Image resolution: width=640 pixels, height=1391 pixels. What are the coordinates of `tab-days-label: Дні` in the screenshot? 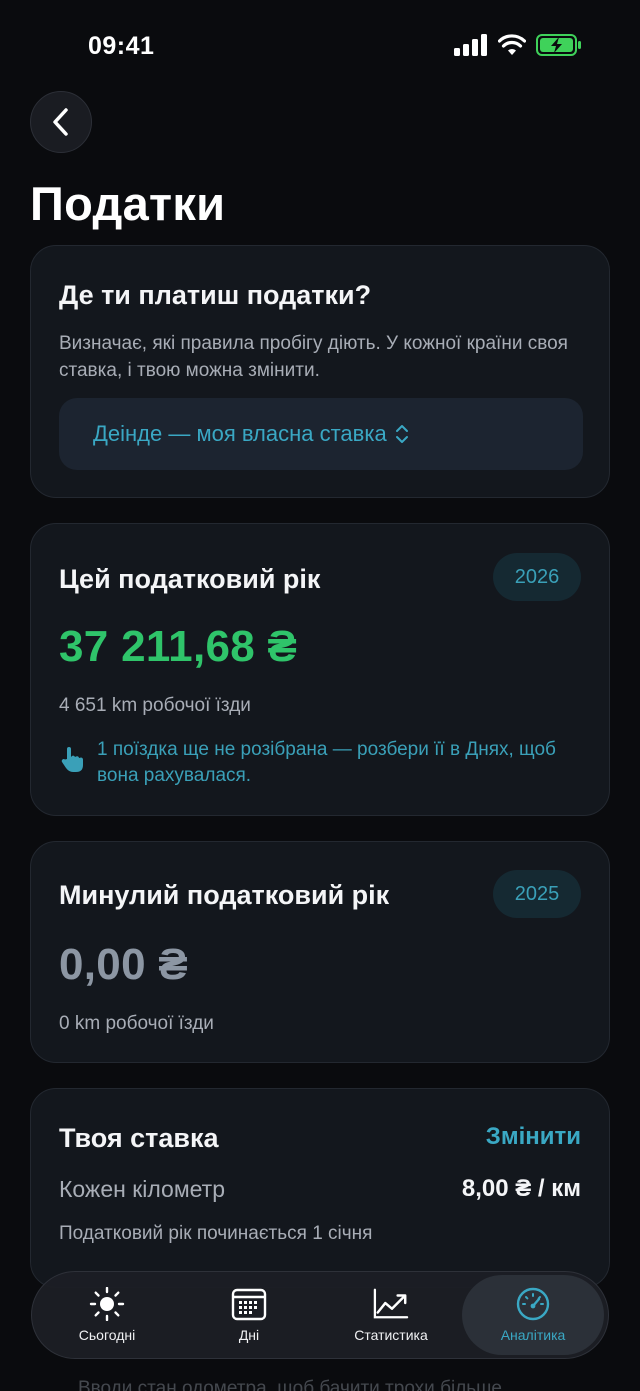 It's located at (249, 1335).